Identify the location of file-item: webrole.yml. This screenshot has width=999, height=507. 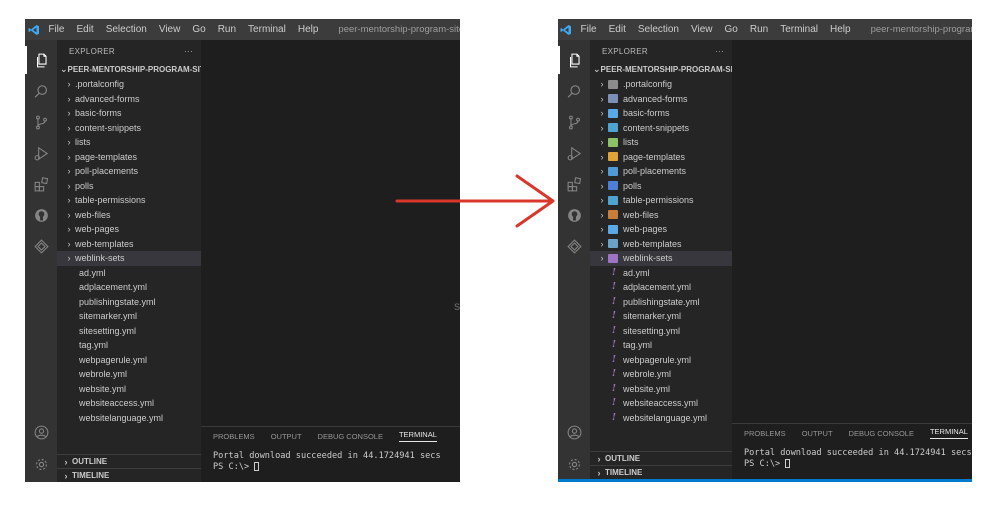
(129, 374).